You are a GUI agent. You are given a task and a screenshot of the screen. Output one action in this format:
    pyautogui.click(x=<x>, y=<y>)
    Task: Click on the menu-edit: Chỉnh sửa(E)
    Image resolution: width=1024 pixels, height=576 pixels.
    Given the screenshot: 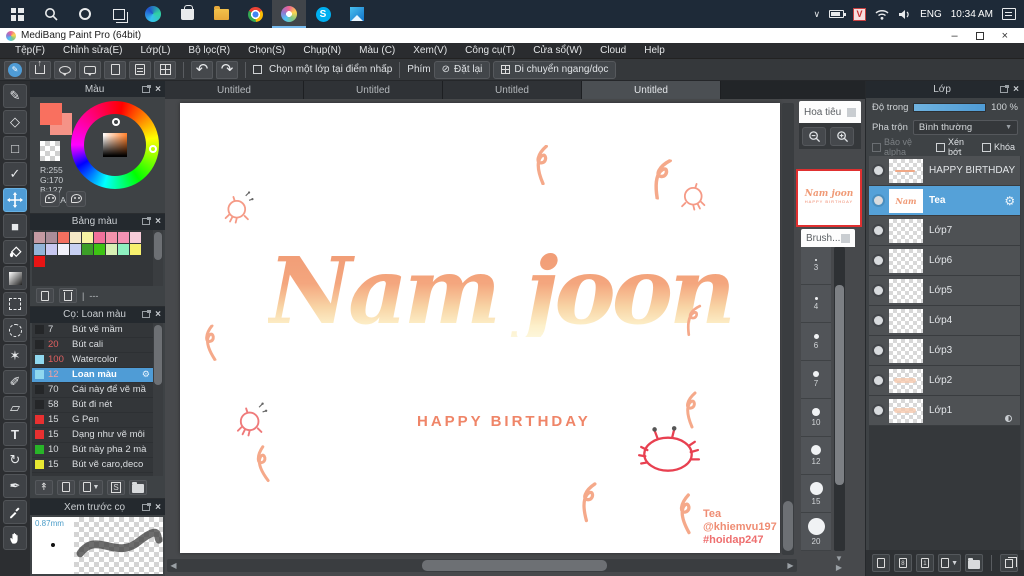 What is the action you would take?
    pyautogui.click(x=93, y=50)
    